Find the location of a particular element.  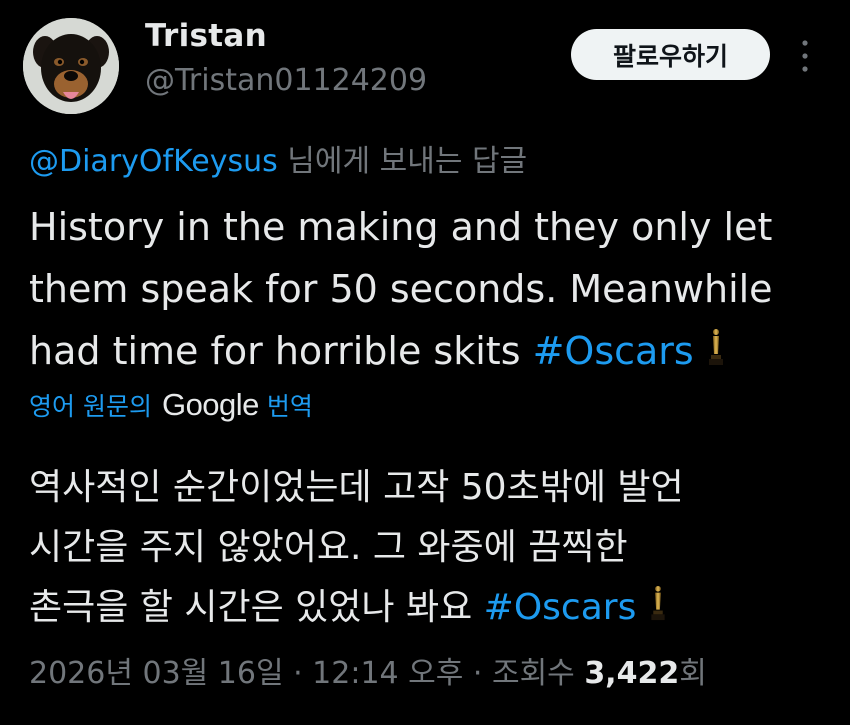

follow-button: 팔로우하기 is located at coordinates (670, 54).